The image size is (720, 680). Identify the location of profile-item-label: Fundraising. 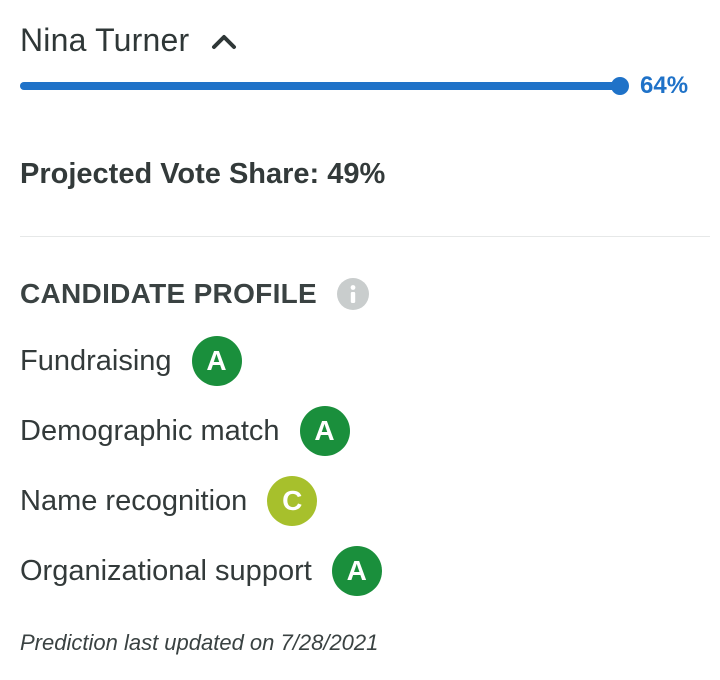
(96, 360).